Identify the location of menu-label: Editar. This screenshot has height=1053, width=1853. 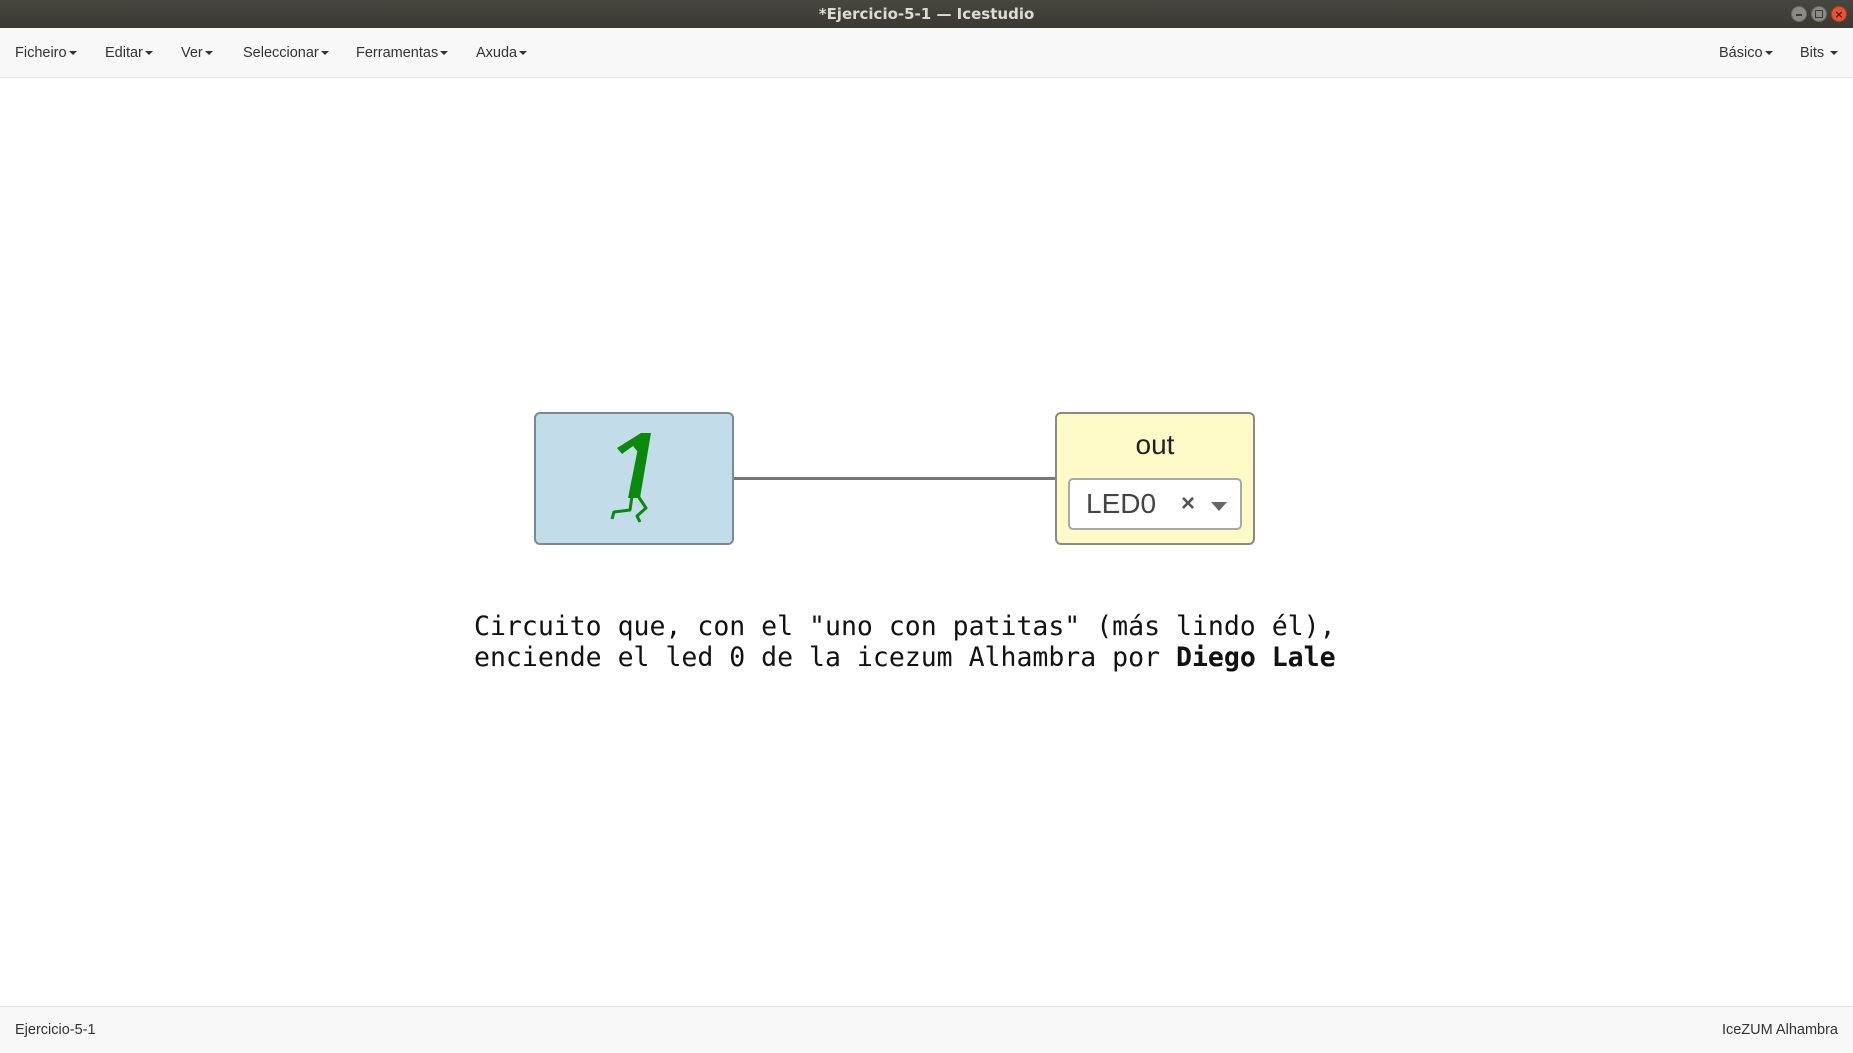
(124, 53).